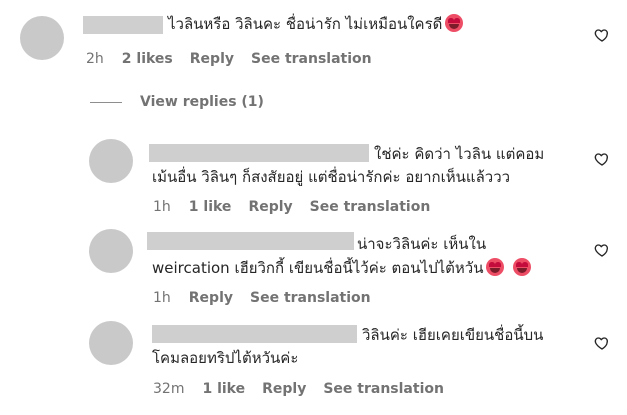 This screenshot has width=627, height=415. Describe the element at coordinates (237, 59) in the screenshot. I see `comment-meta: 2h 2 likes Reply See translation` at that location.